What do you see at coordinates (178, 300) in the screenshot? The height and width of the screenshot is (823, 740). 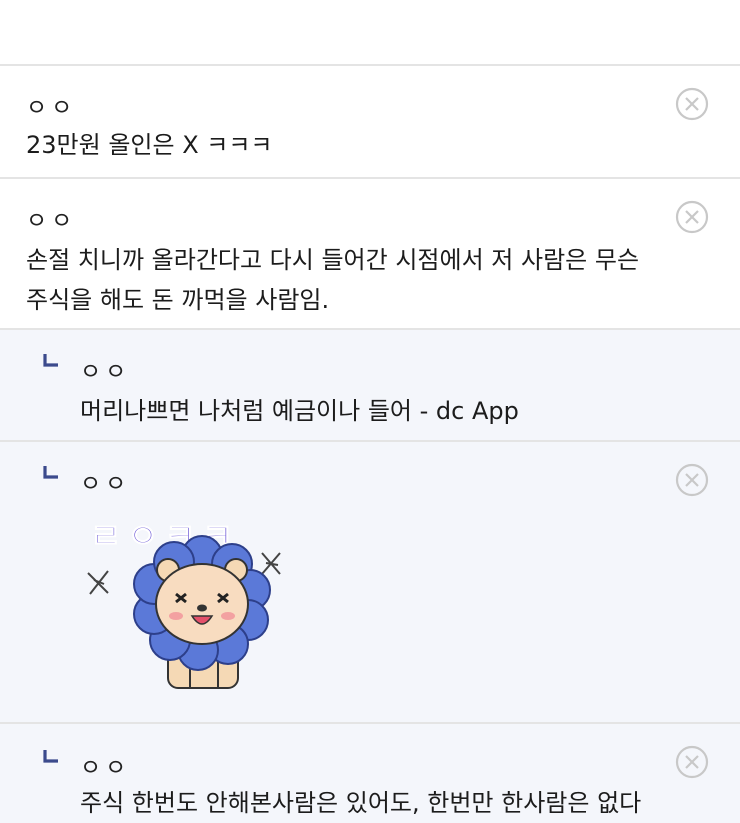 I see `comment-text-line: 주식을 해도 돈 까먹을 사람임.` at bounding box center [178, 300].